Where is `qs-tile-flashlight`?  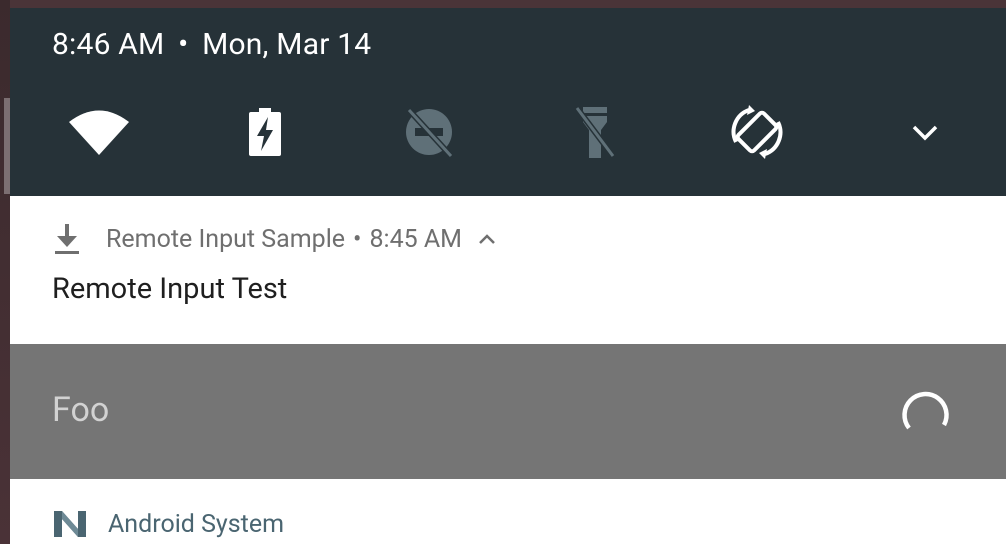 qs-tile-flashlight is located at coordinates (595, 132).